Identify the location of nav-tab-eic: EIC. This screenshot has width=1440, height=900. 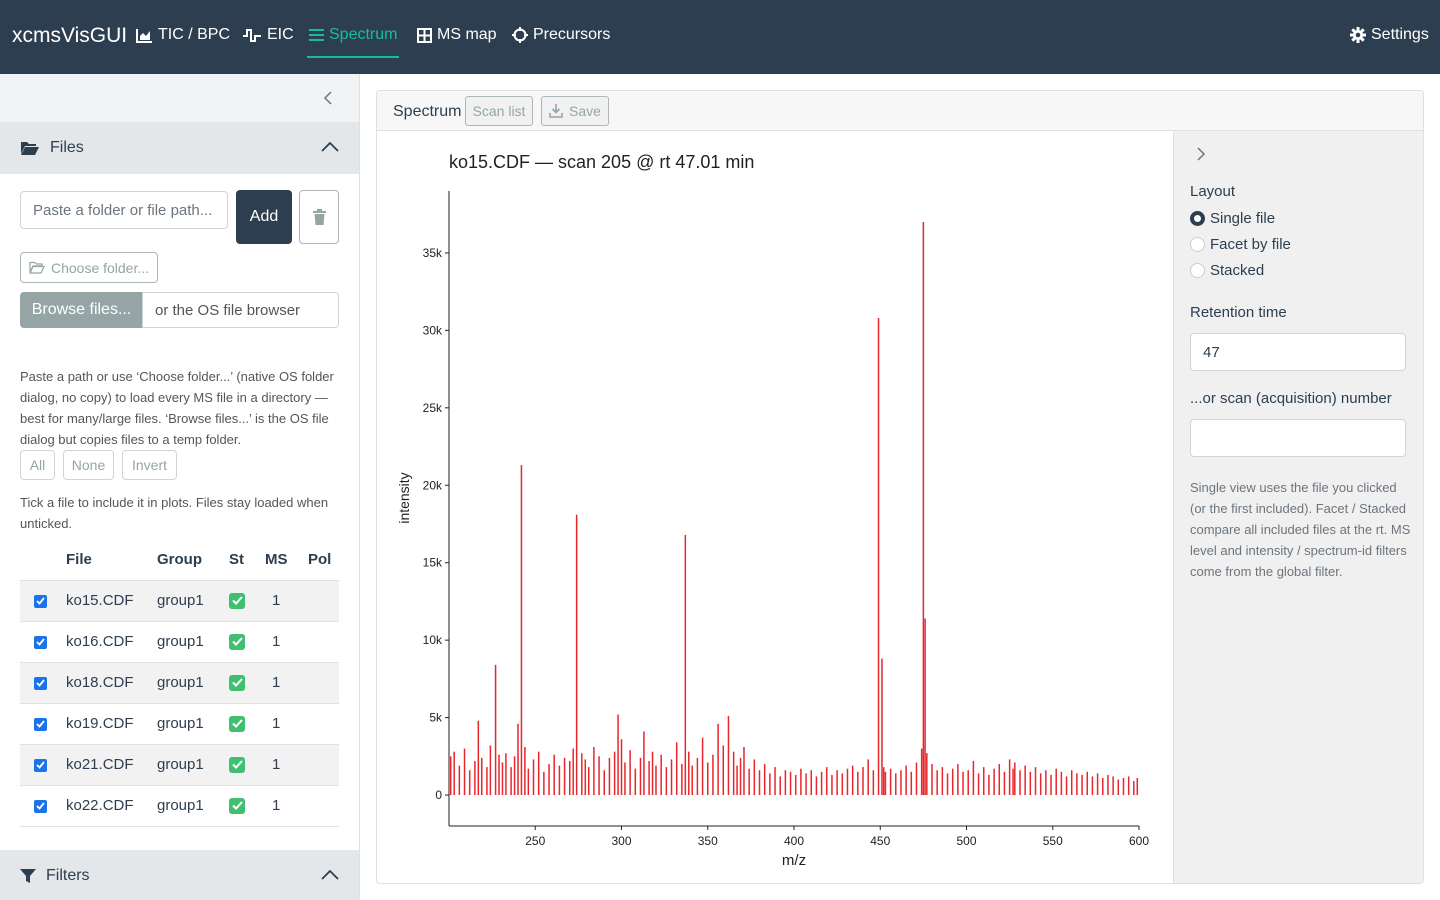
(268, 35).